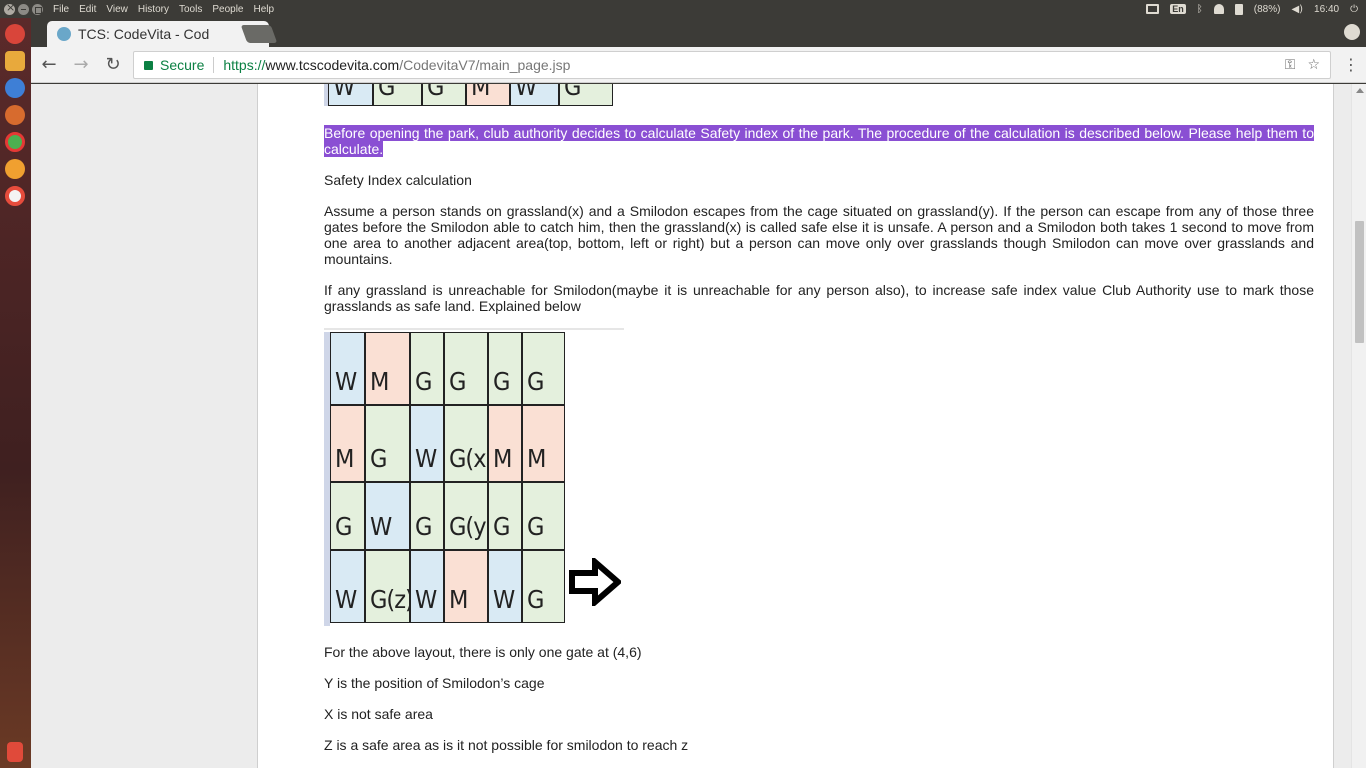 The height and width of the screenshot is (768, 1366). What do you see at coordinates (15, 169) in the screenshot?
I see `app-icon` at bounding box center [15, 169].